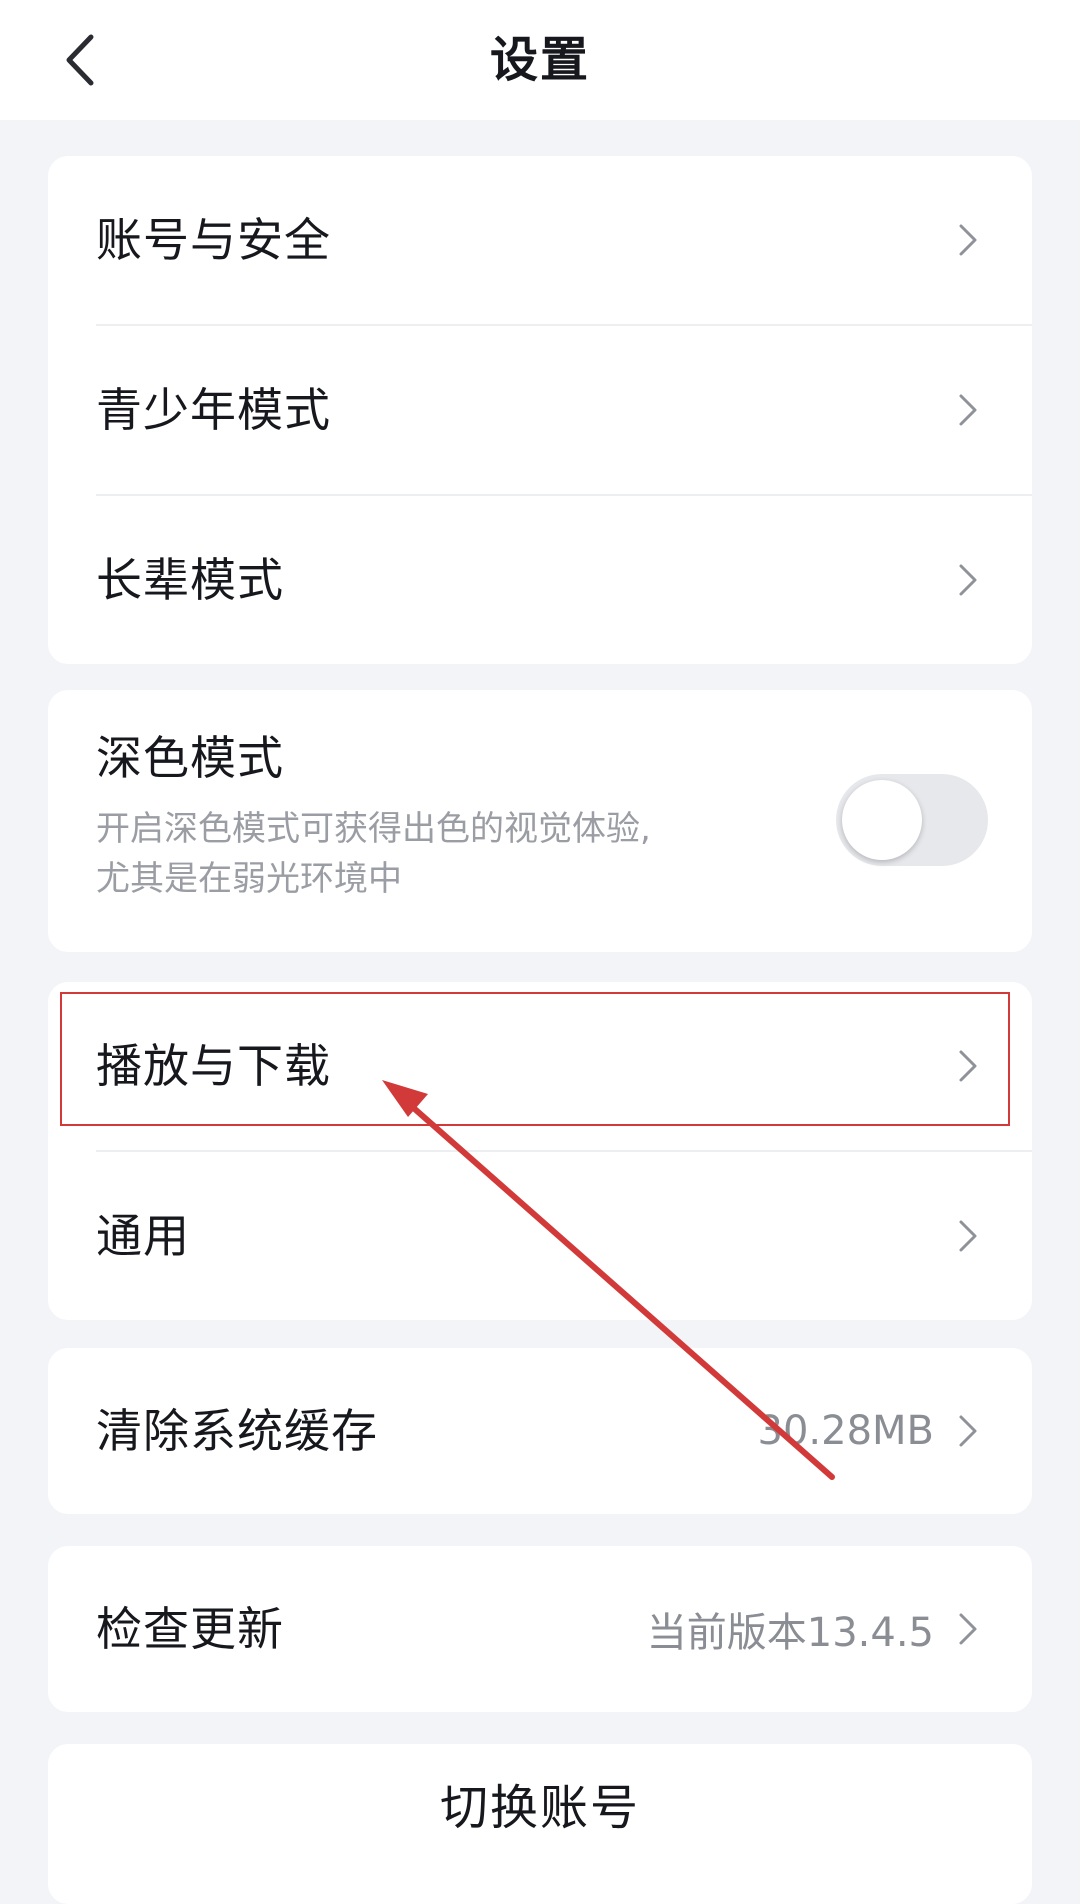 This screenshot has height=1904, width=1080. I want to click on check-update-card: 检查更新 当前版本13.4.5, so click(540, 1629).